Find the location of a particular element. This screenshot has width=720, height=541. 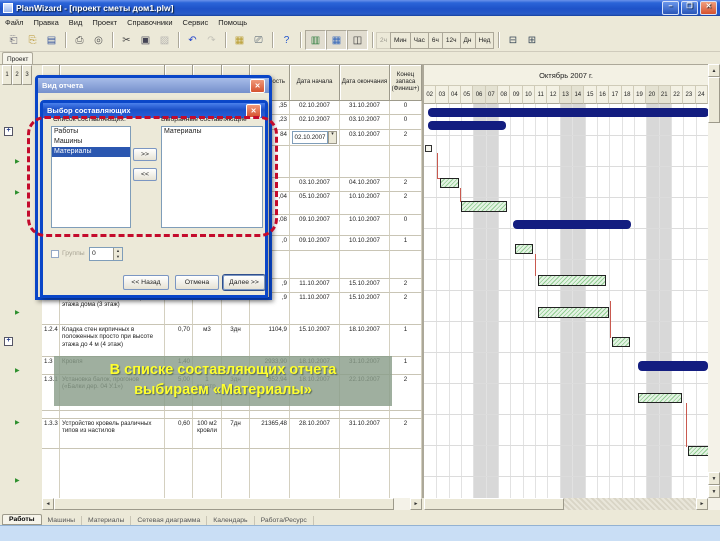

report-type-dialog-close-icon: ✕ is located at coordinates (257, 85).